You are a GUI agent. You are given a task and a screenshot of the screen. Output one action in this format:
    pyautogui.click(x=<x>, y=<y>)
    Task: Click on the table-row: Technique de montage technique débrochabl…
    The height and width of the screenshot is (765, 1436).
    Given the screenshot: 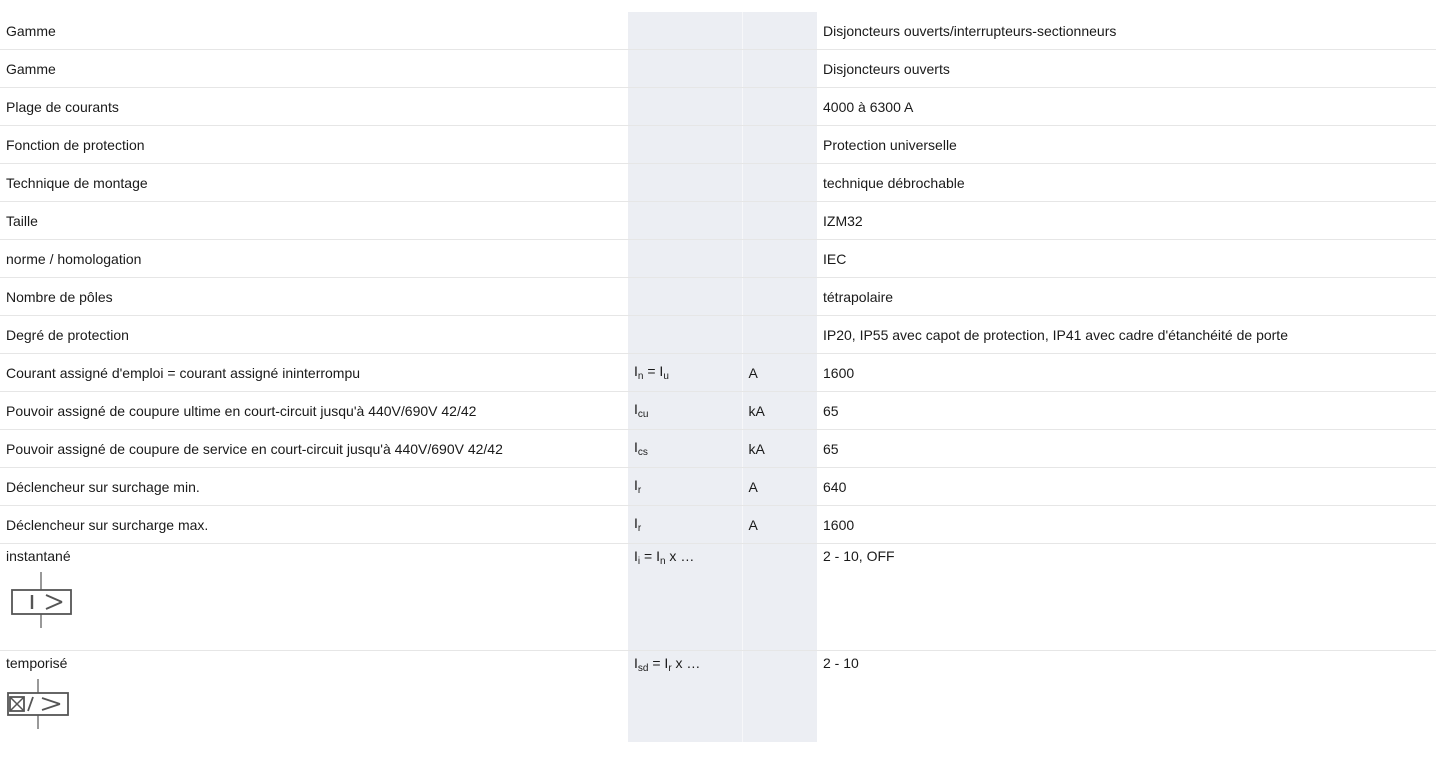 What is the action you would take?
    pyautogui.click(x=718, y=182)
    